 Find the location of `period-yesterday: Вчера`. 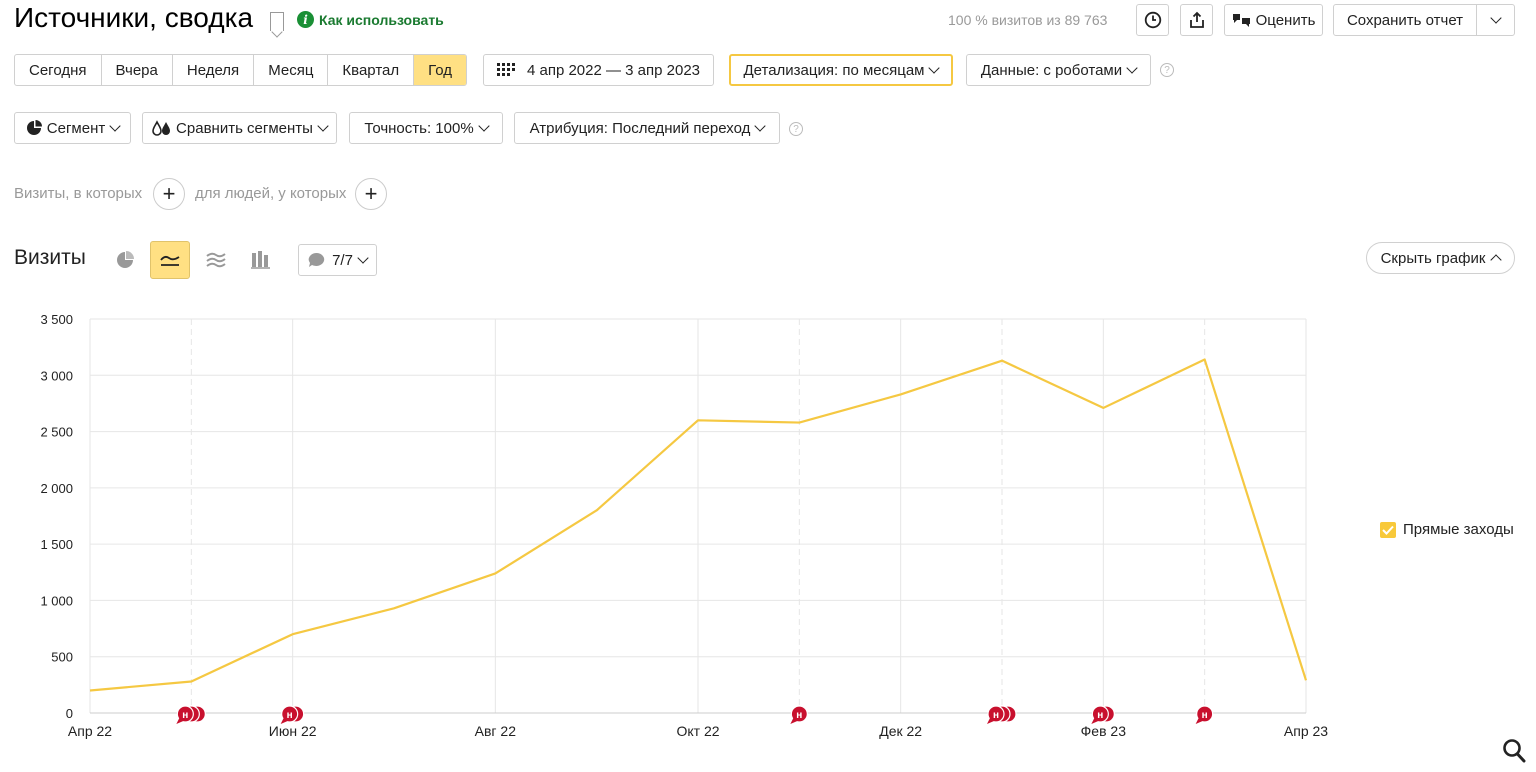

period-yesterday: Вчера is located at coordinates (137, 70).